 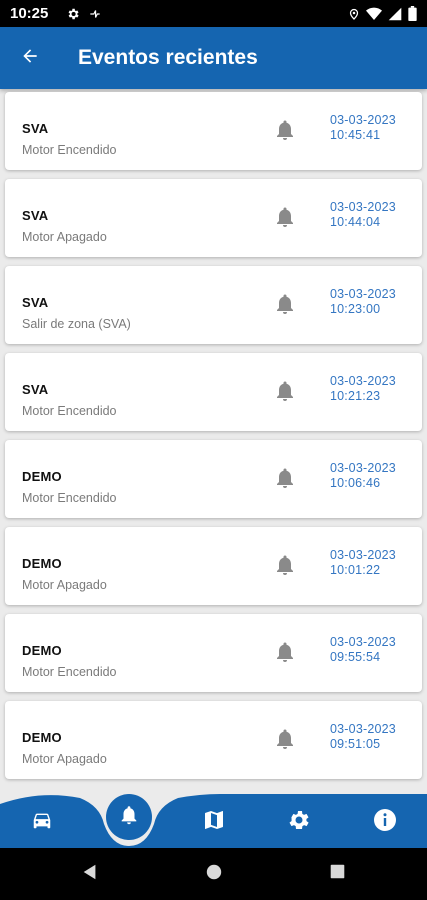 I want to click on nav-settings-button, so click(x=299, y=822).